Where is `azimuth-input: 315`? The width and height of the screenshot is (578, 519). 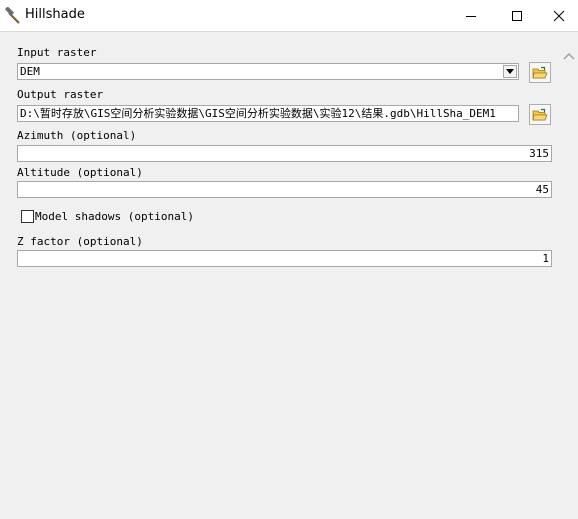
azimuth-input: 315 is located at coordinates (284, 153).